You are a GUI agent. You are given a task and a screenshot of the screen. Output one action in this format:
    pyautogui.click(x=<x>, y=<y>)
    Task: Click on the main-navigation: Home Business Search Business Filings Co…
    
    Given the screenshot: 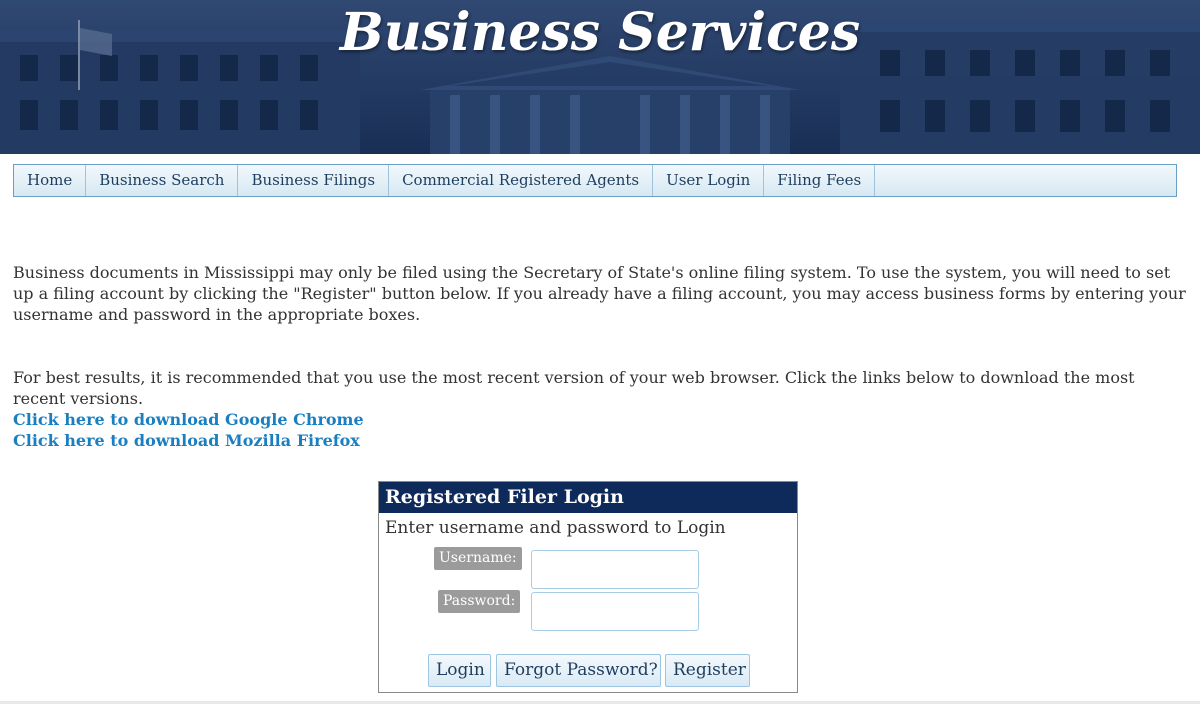 What is the action you would take?
    pyautogui.click(x=595, y=180)
    